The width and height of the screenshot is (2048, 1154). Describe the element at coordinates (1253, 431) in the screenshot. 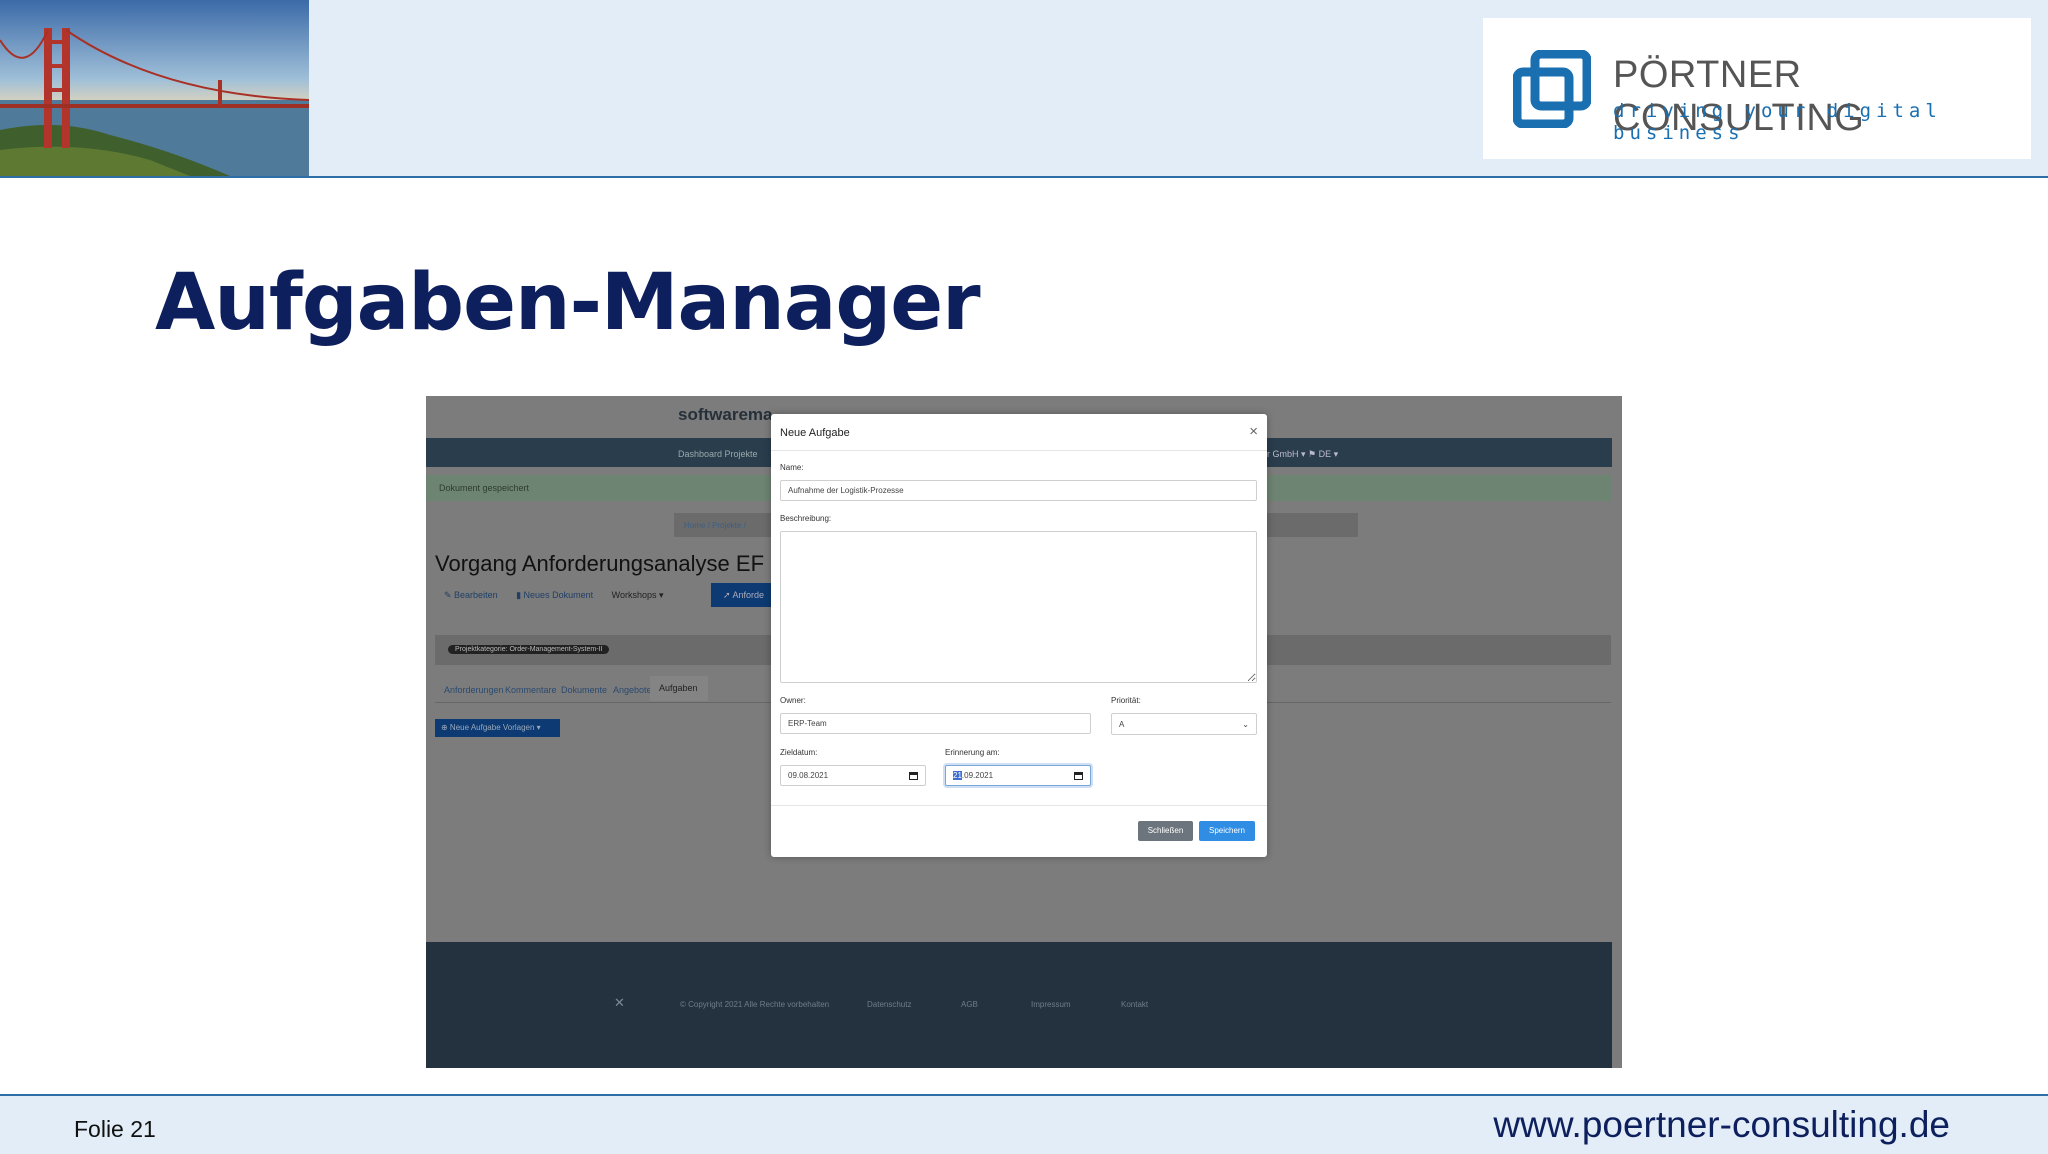

I see `close-icon: ×` at that location.